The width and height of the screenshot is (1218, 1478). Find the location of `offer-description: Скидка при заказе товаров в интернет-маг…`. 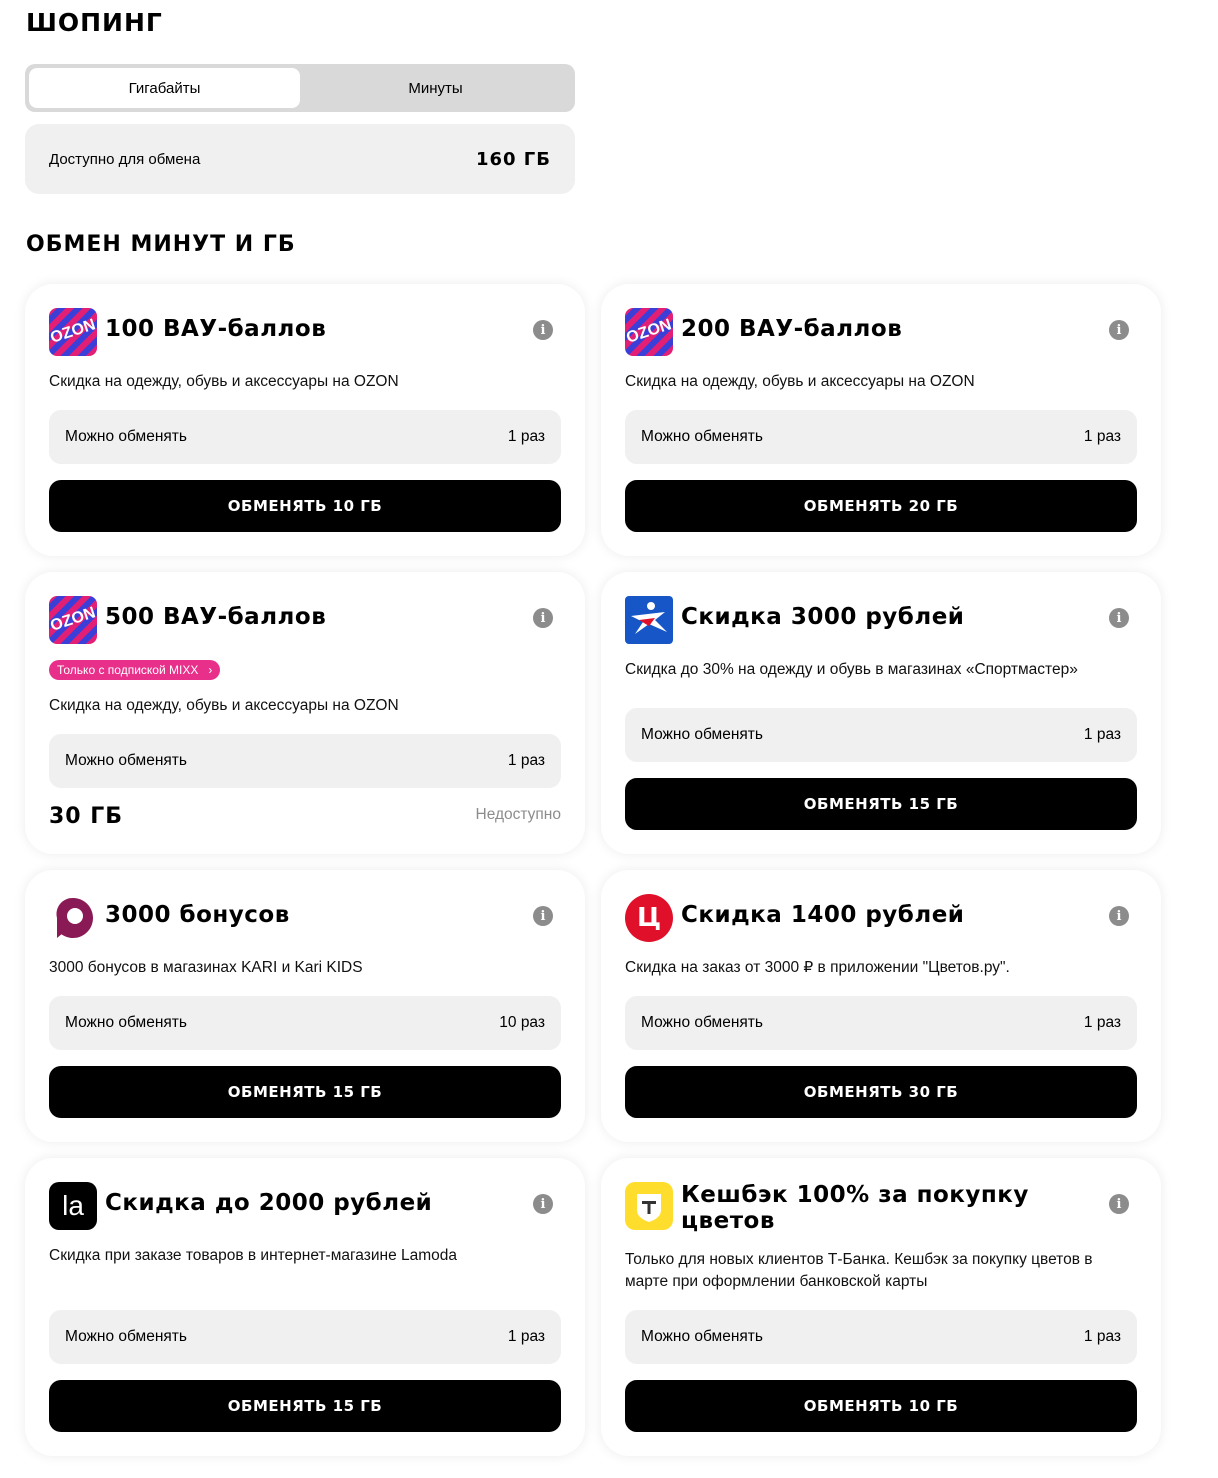

offer-description: Скидка при заказе товаров в интернет-маг… is located at coordinates (253, 1255).